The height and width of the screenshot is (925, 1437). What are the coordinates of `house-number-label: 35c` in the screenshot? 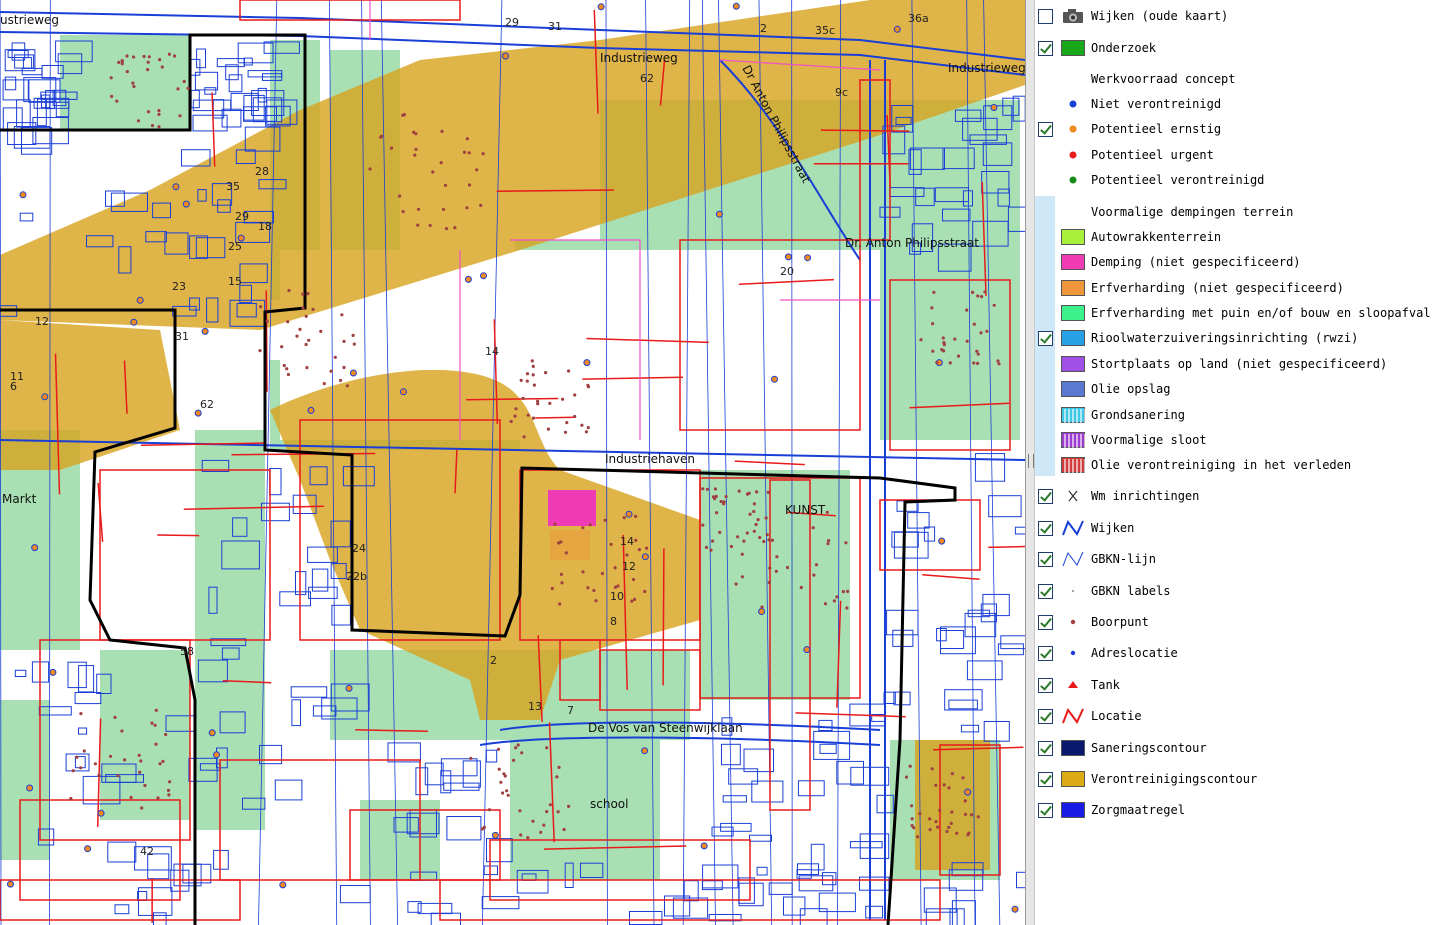 It's located at (825, 30).